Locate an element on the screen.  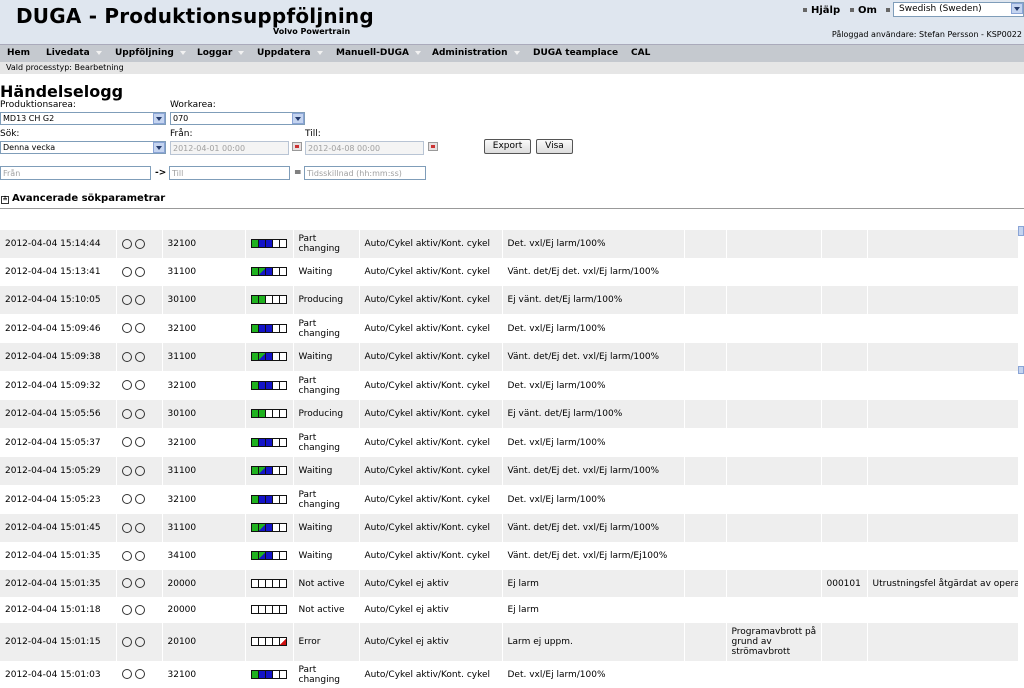
scroll-up-button is located at coordinates (1021, 231).